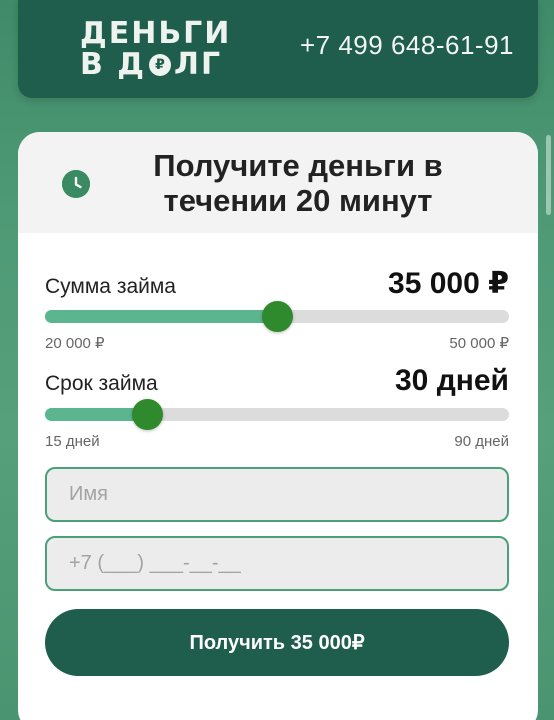 The image size is (554, 720). Describe the element at coordinates (448, 283) in the screenshot. I see `amount-value: 35 000 ₽` at that location.